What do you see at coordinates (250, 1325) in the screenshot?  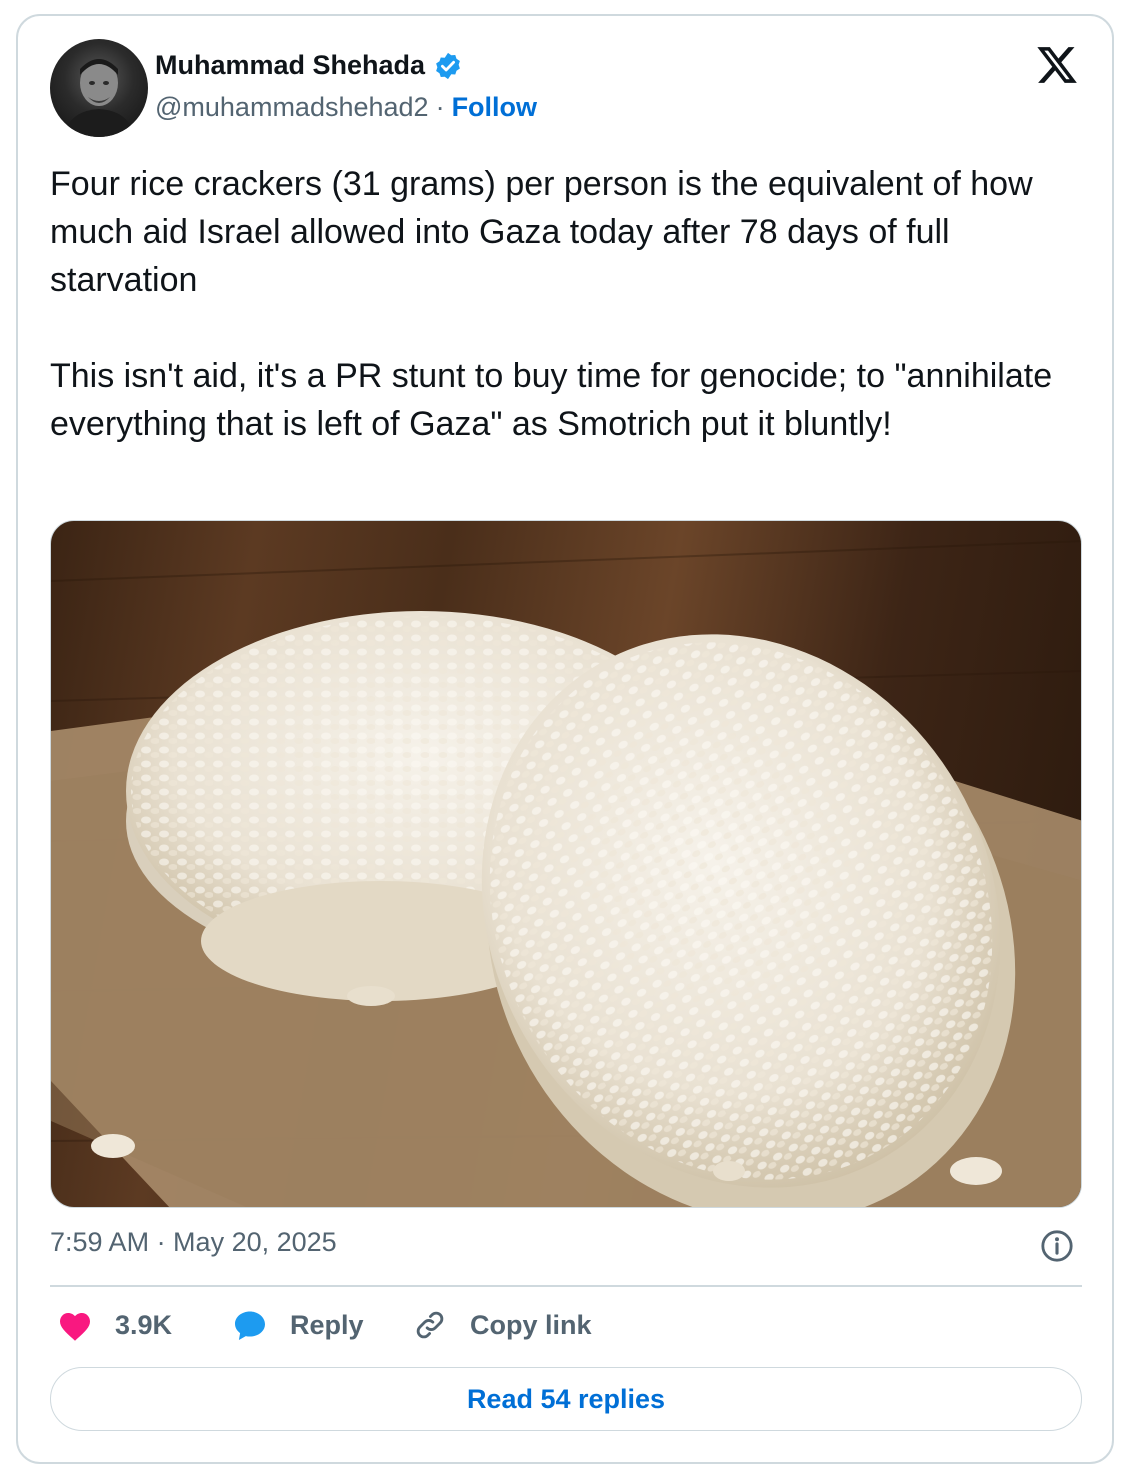 I see `speech-bubble-icon` at bounding box center [250, 1325].